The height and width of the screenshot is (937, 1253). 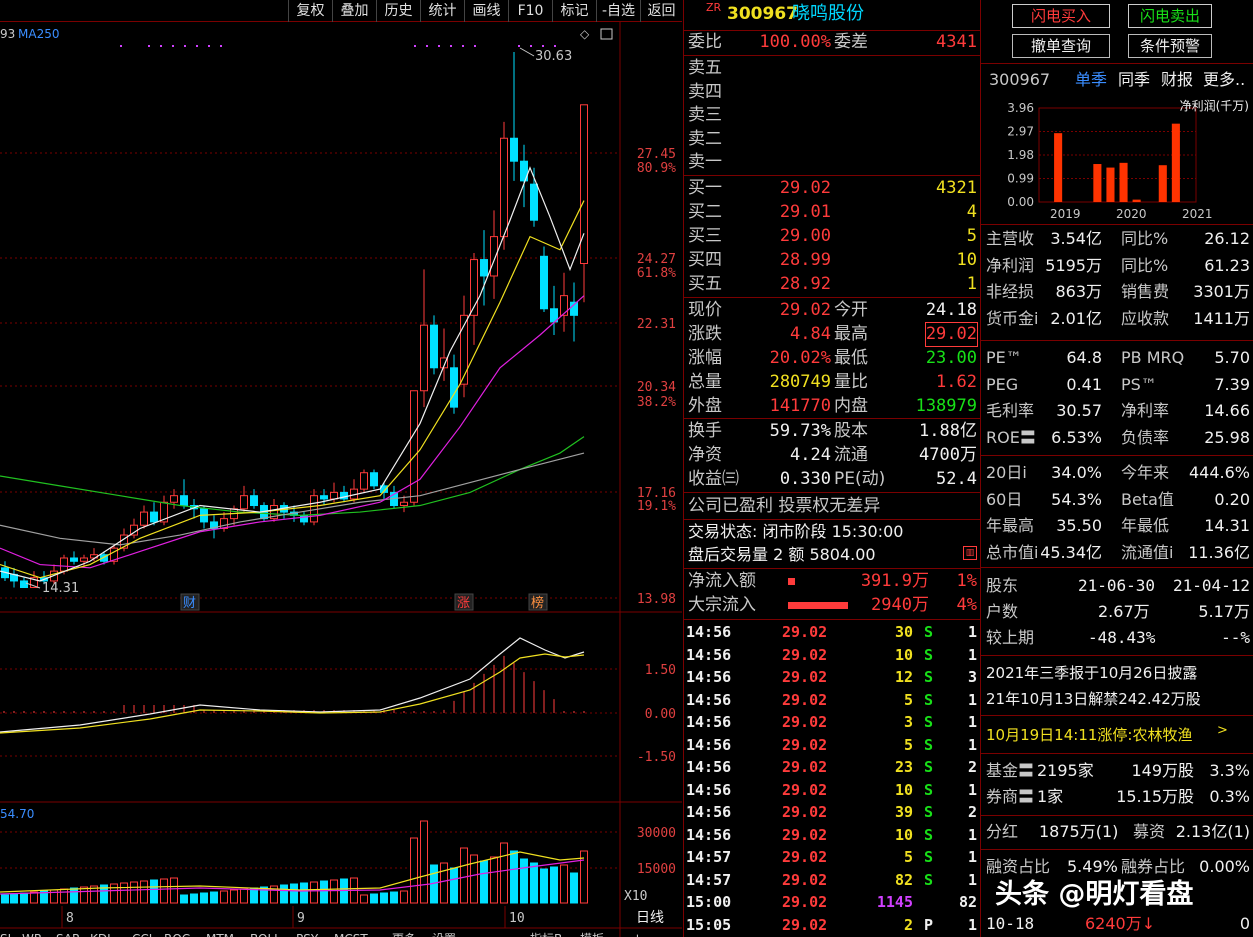 I want to click on toolbar-item: 标记, so click(x=574, y=11).